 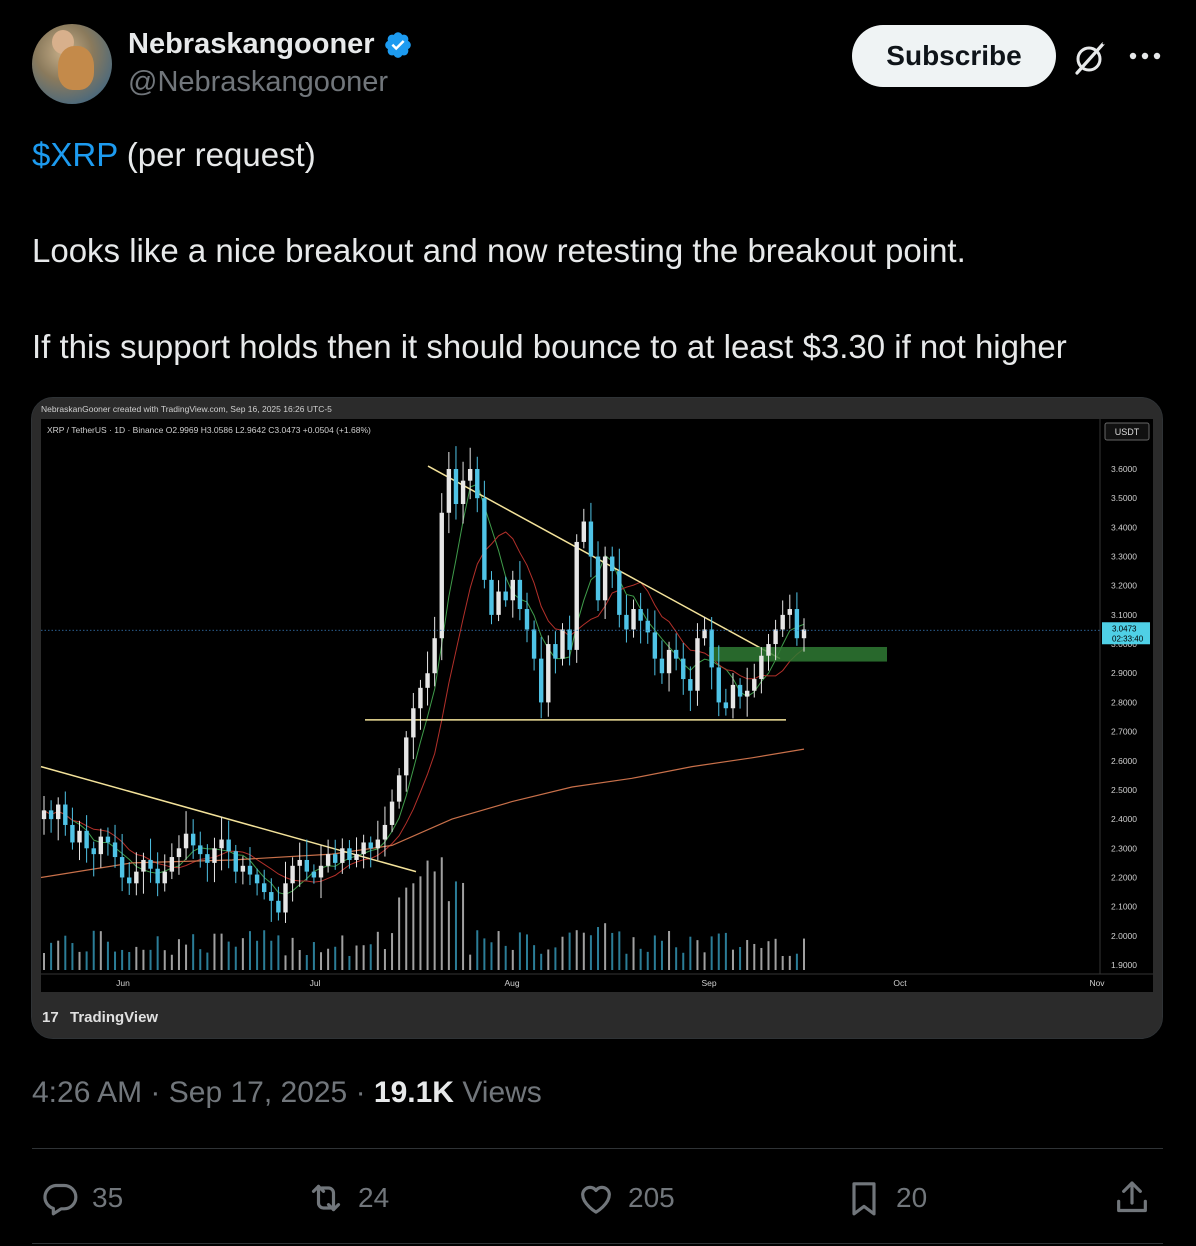 I want to click on reply-button: 35, so click(x=81, y=1198).